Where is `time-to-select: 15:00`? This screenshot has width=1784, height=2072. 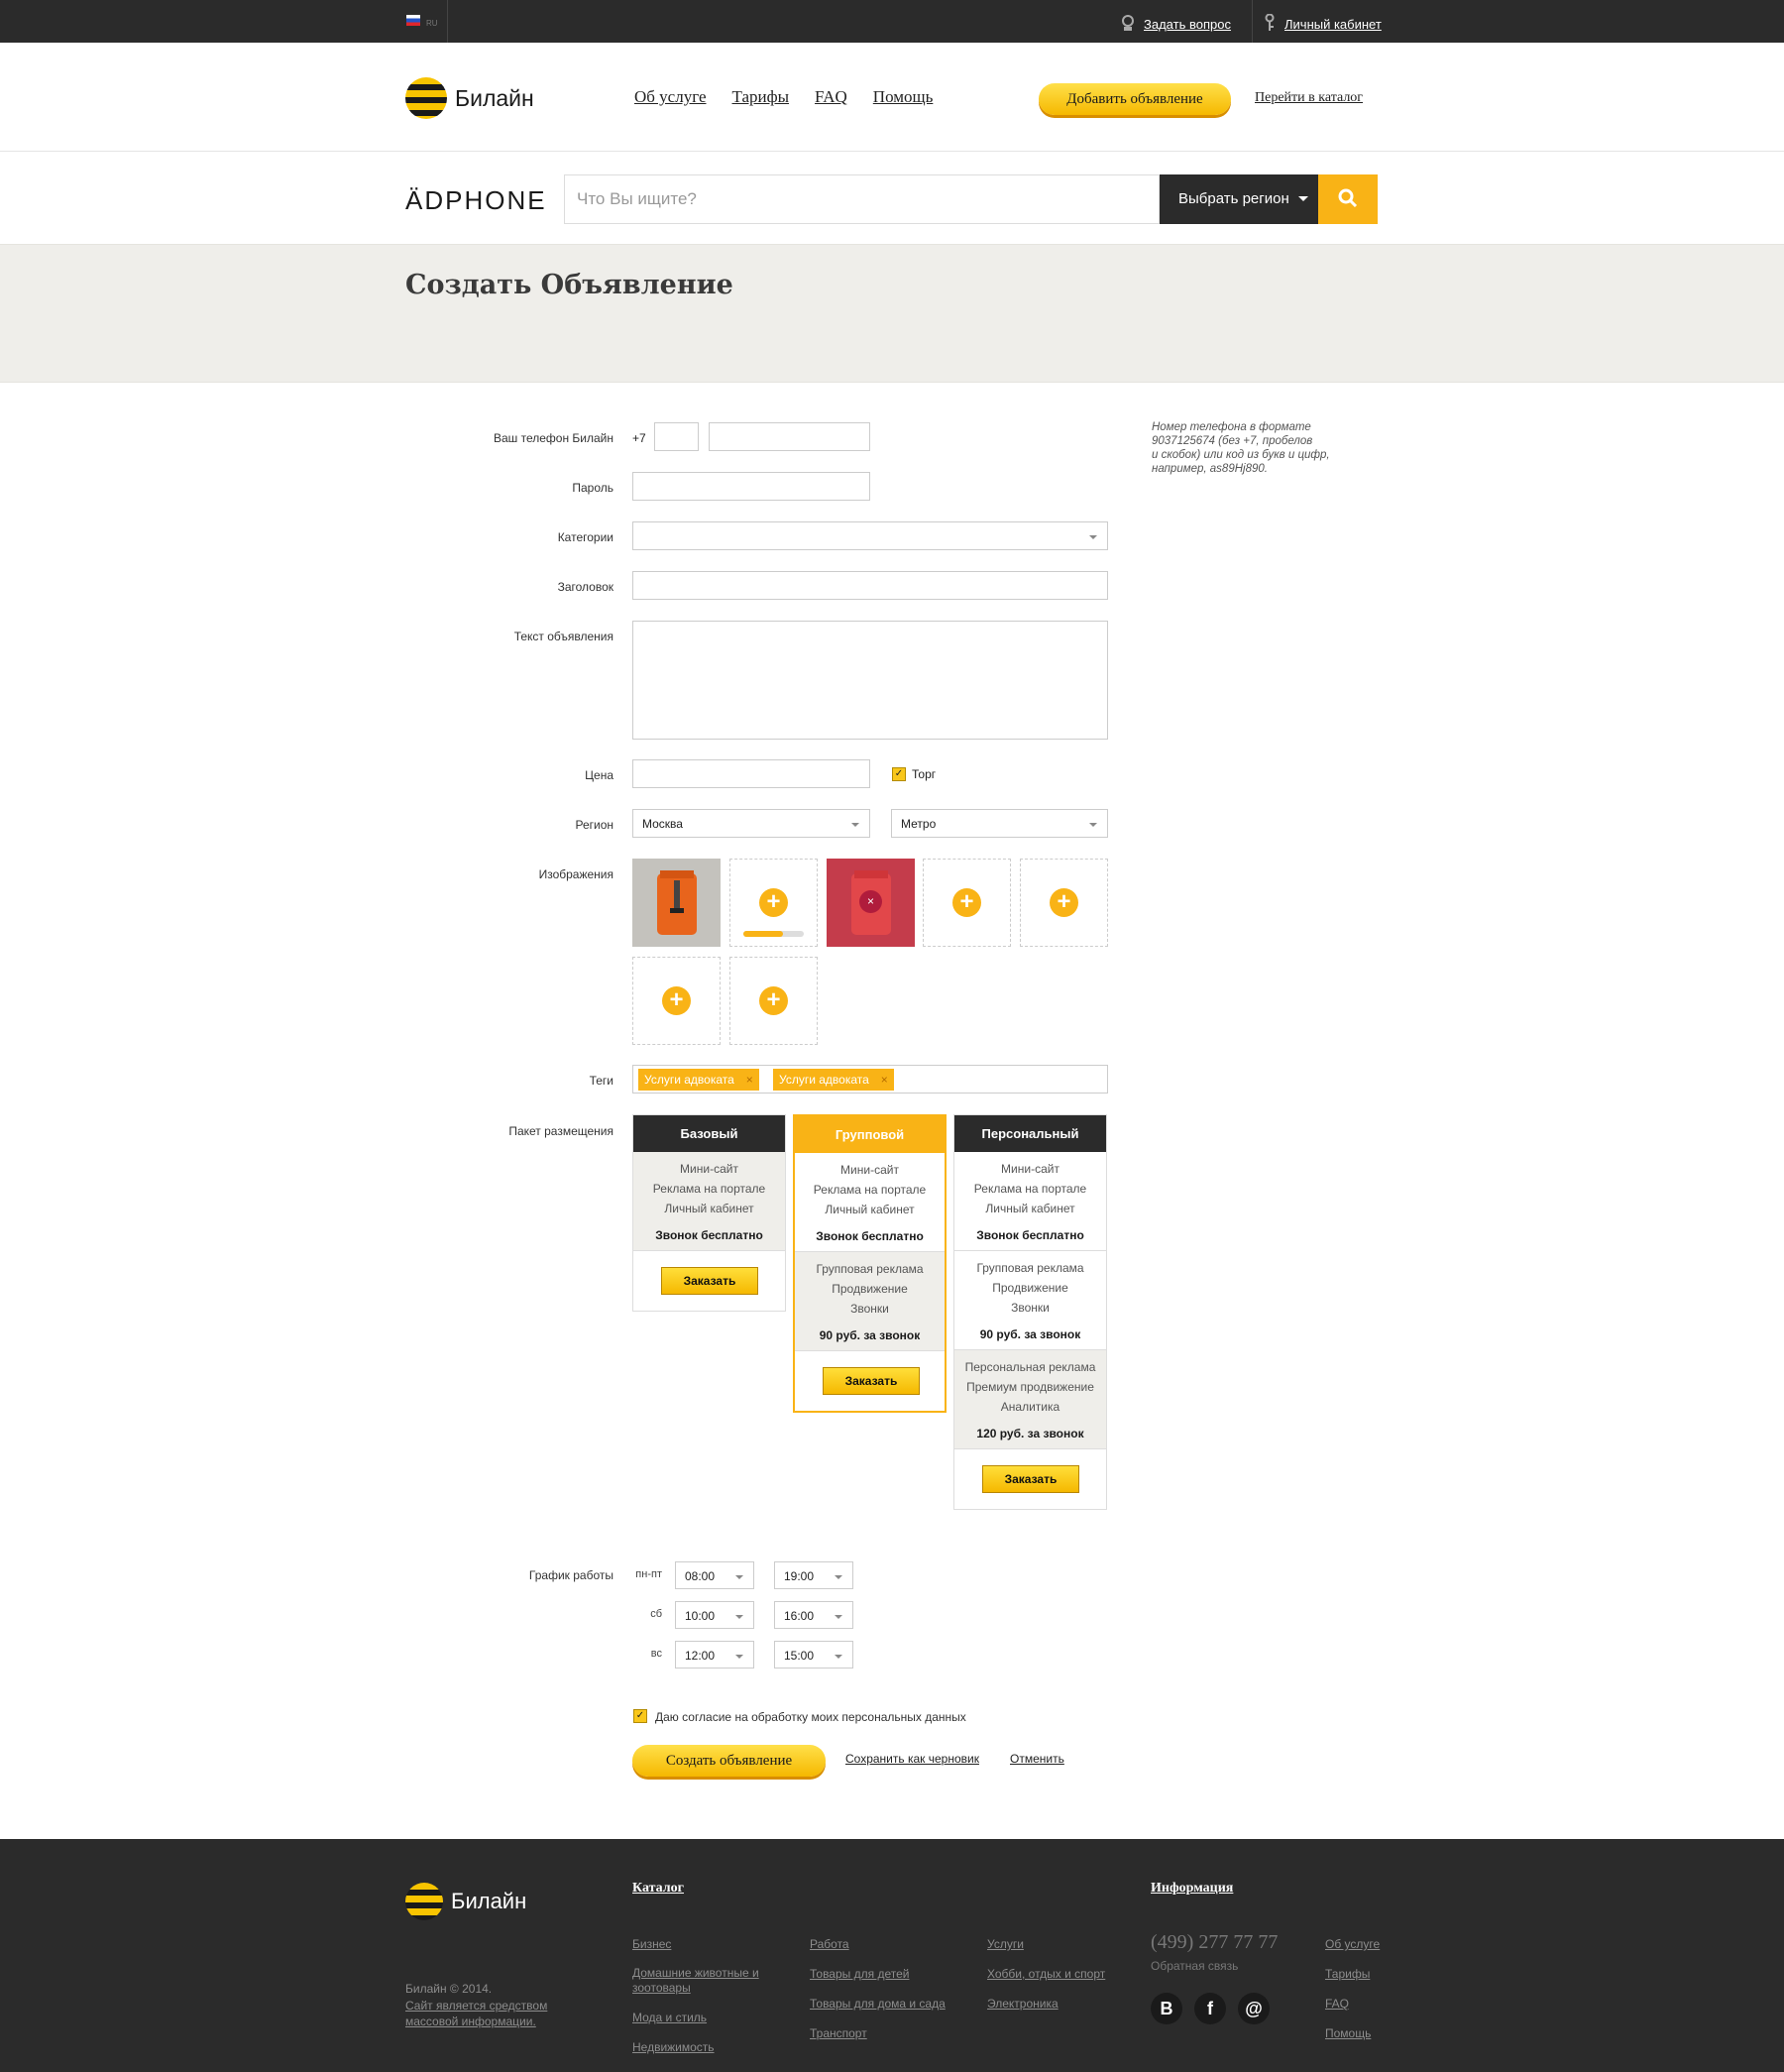
time-to-select: 15:00 is located at coordinates (813, 1655).